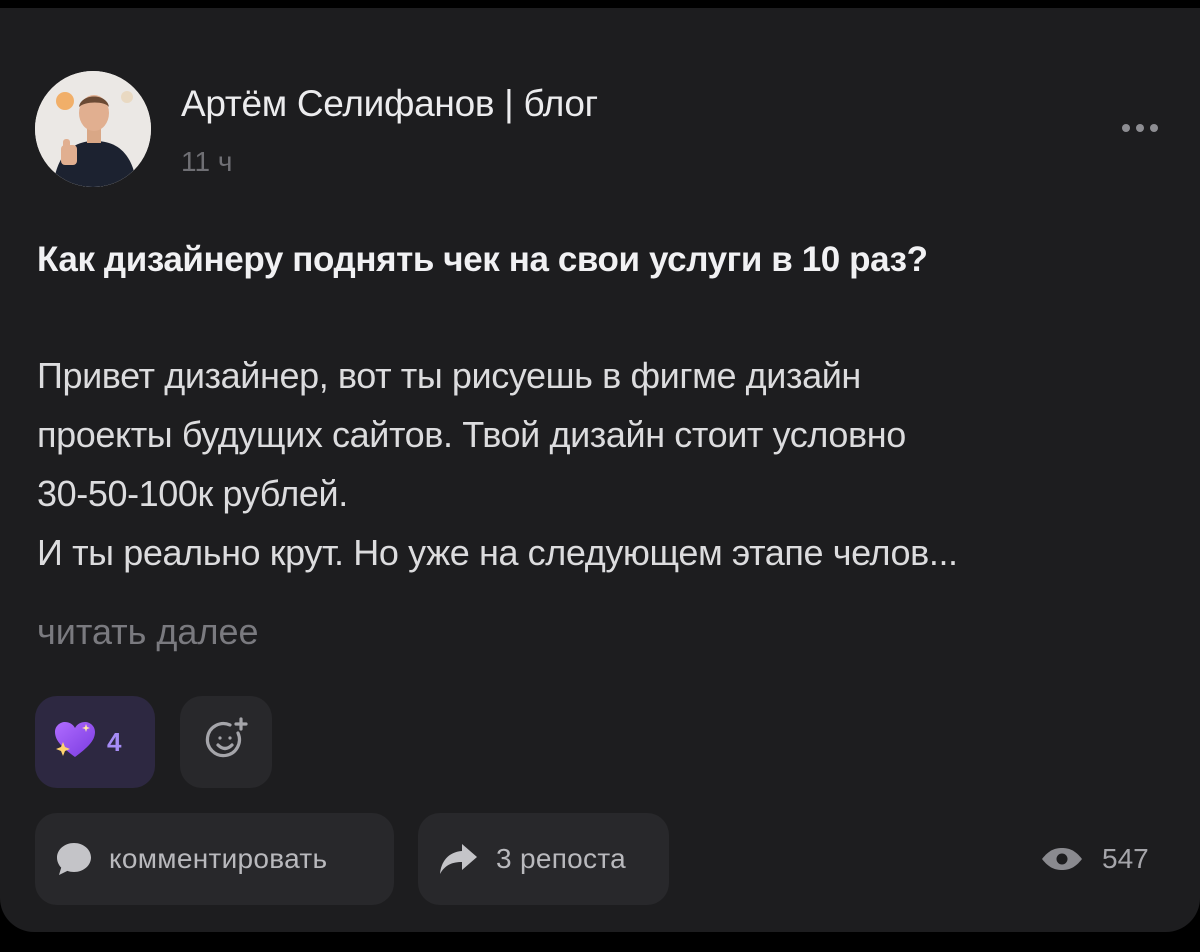 The height and width of the screenshot is (952, 1200). I want to click on add-reaction-button, so click(226, 742).